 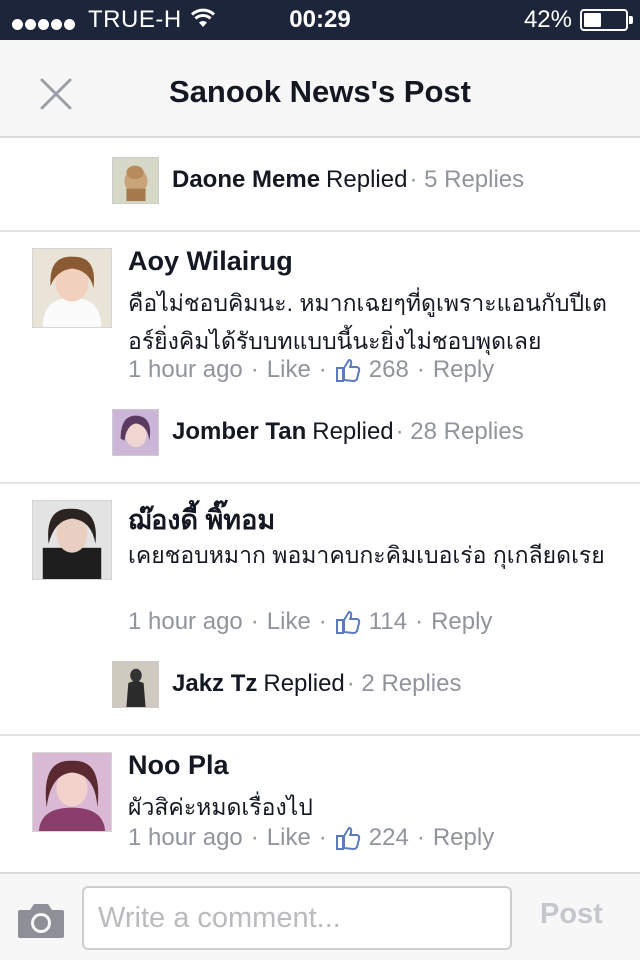 I want to click on comment-meta: 1 hour ago · Like · 224 · Reply, so click(x=311, y=838).